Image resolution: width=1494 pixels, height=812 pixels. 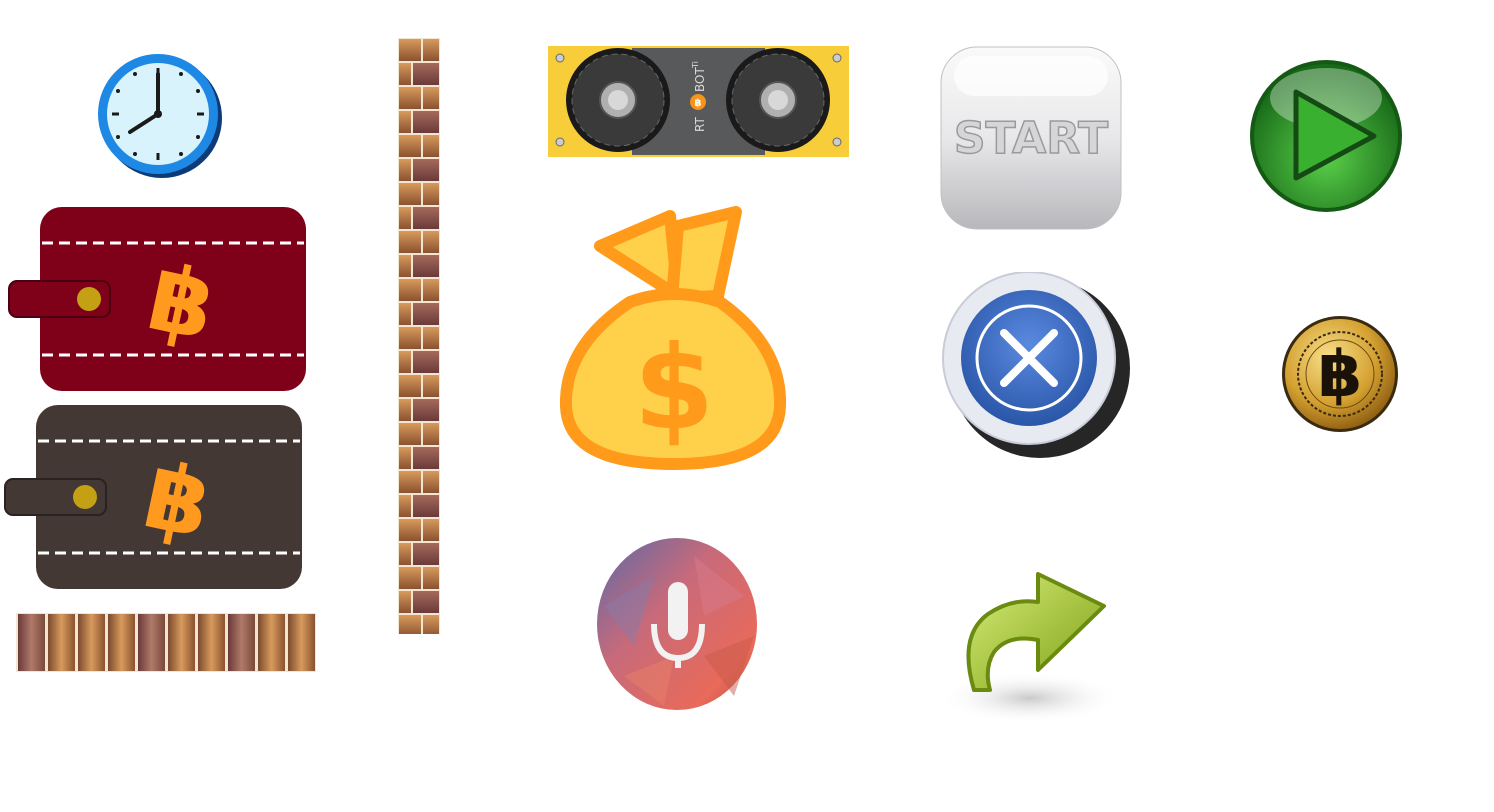 What do you see at coordinates (1032, 634) in the screenshot?
I see `redo-arrow` at bounding box center [1032, 634].